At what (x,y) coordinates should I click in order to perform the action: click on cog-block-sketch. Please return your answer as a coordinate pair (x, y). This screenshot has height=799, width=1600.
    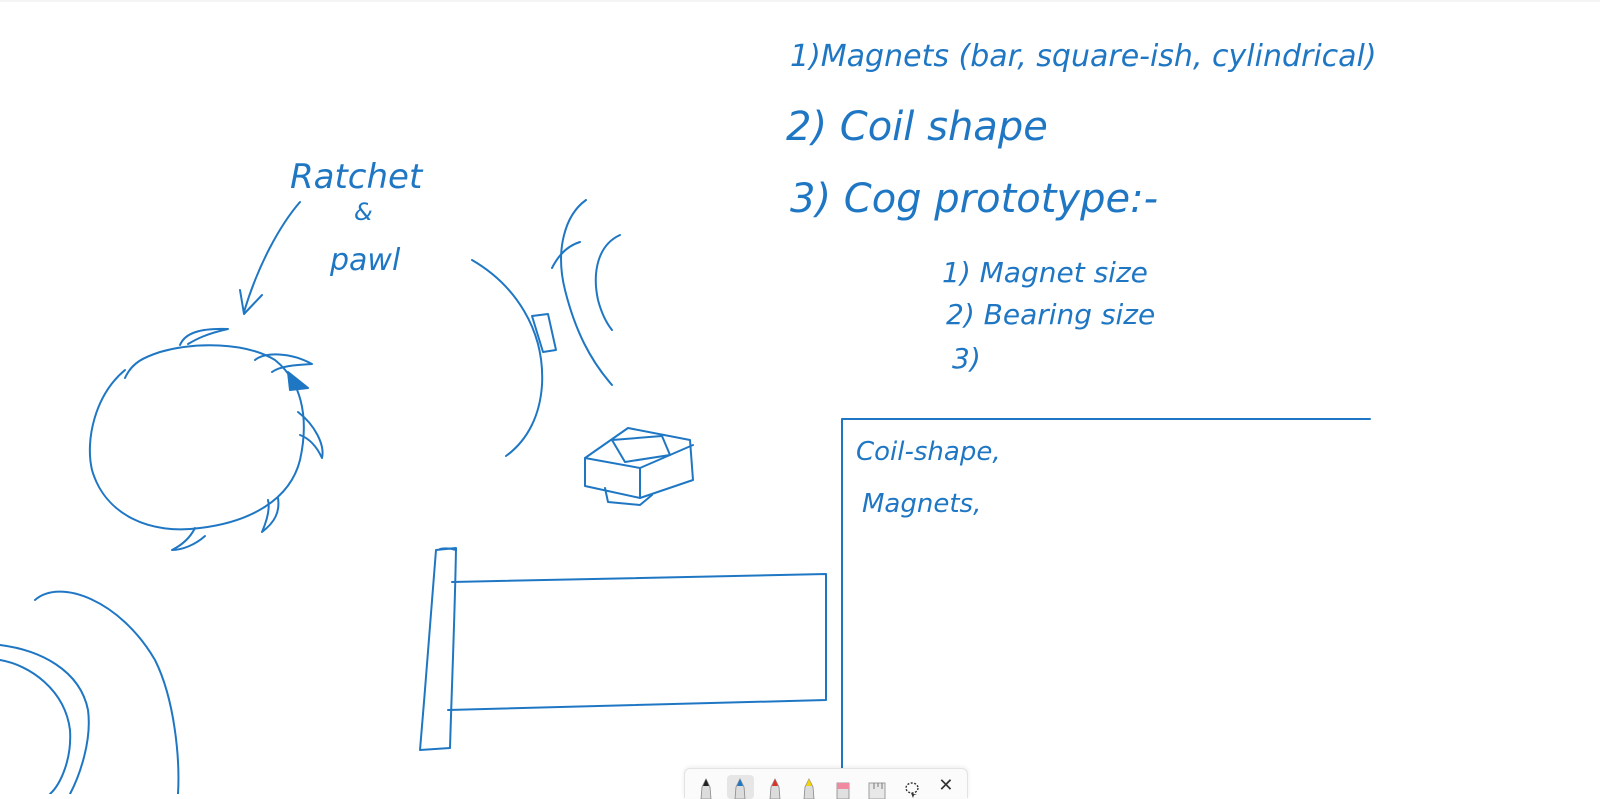
    Looking at the image, I should click on (639, 466).